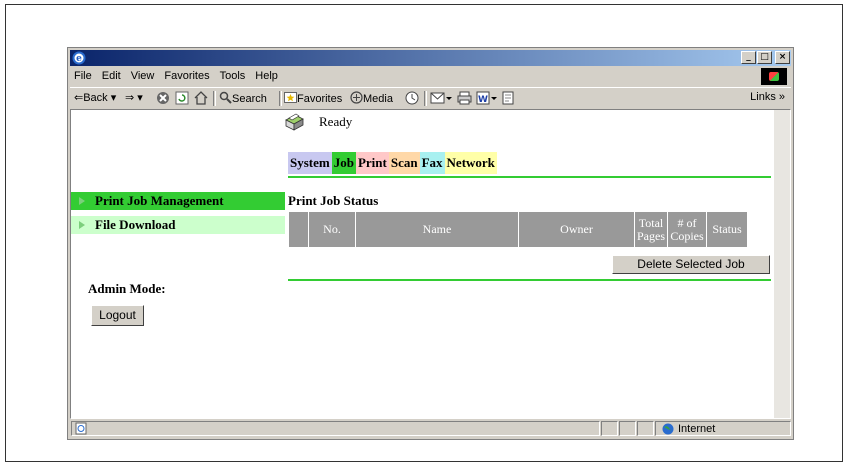  Describe the element at coordinates (127, 288) in the screenshot. I see `admin-mode-label: Admin Mode:` at that location.